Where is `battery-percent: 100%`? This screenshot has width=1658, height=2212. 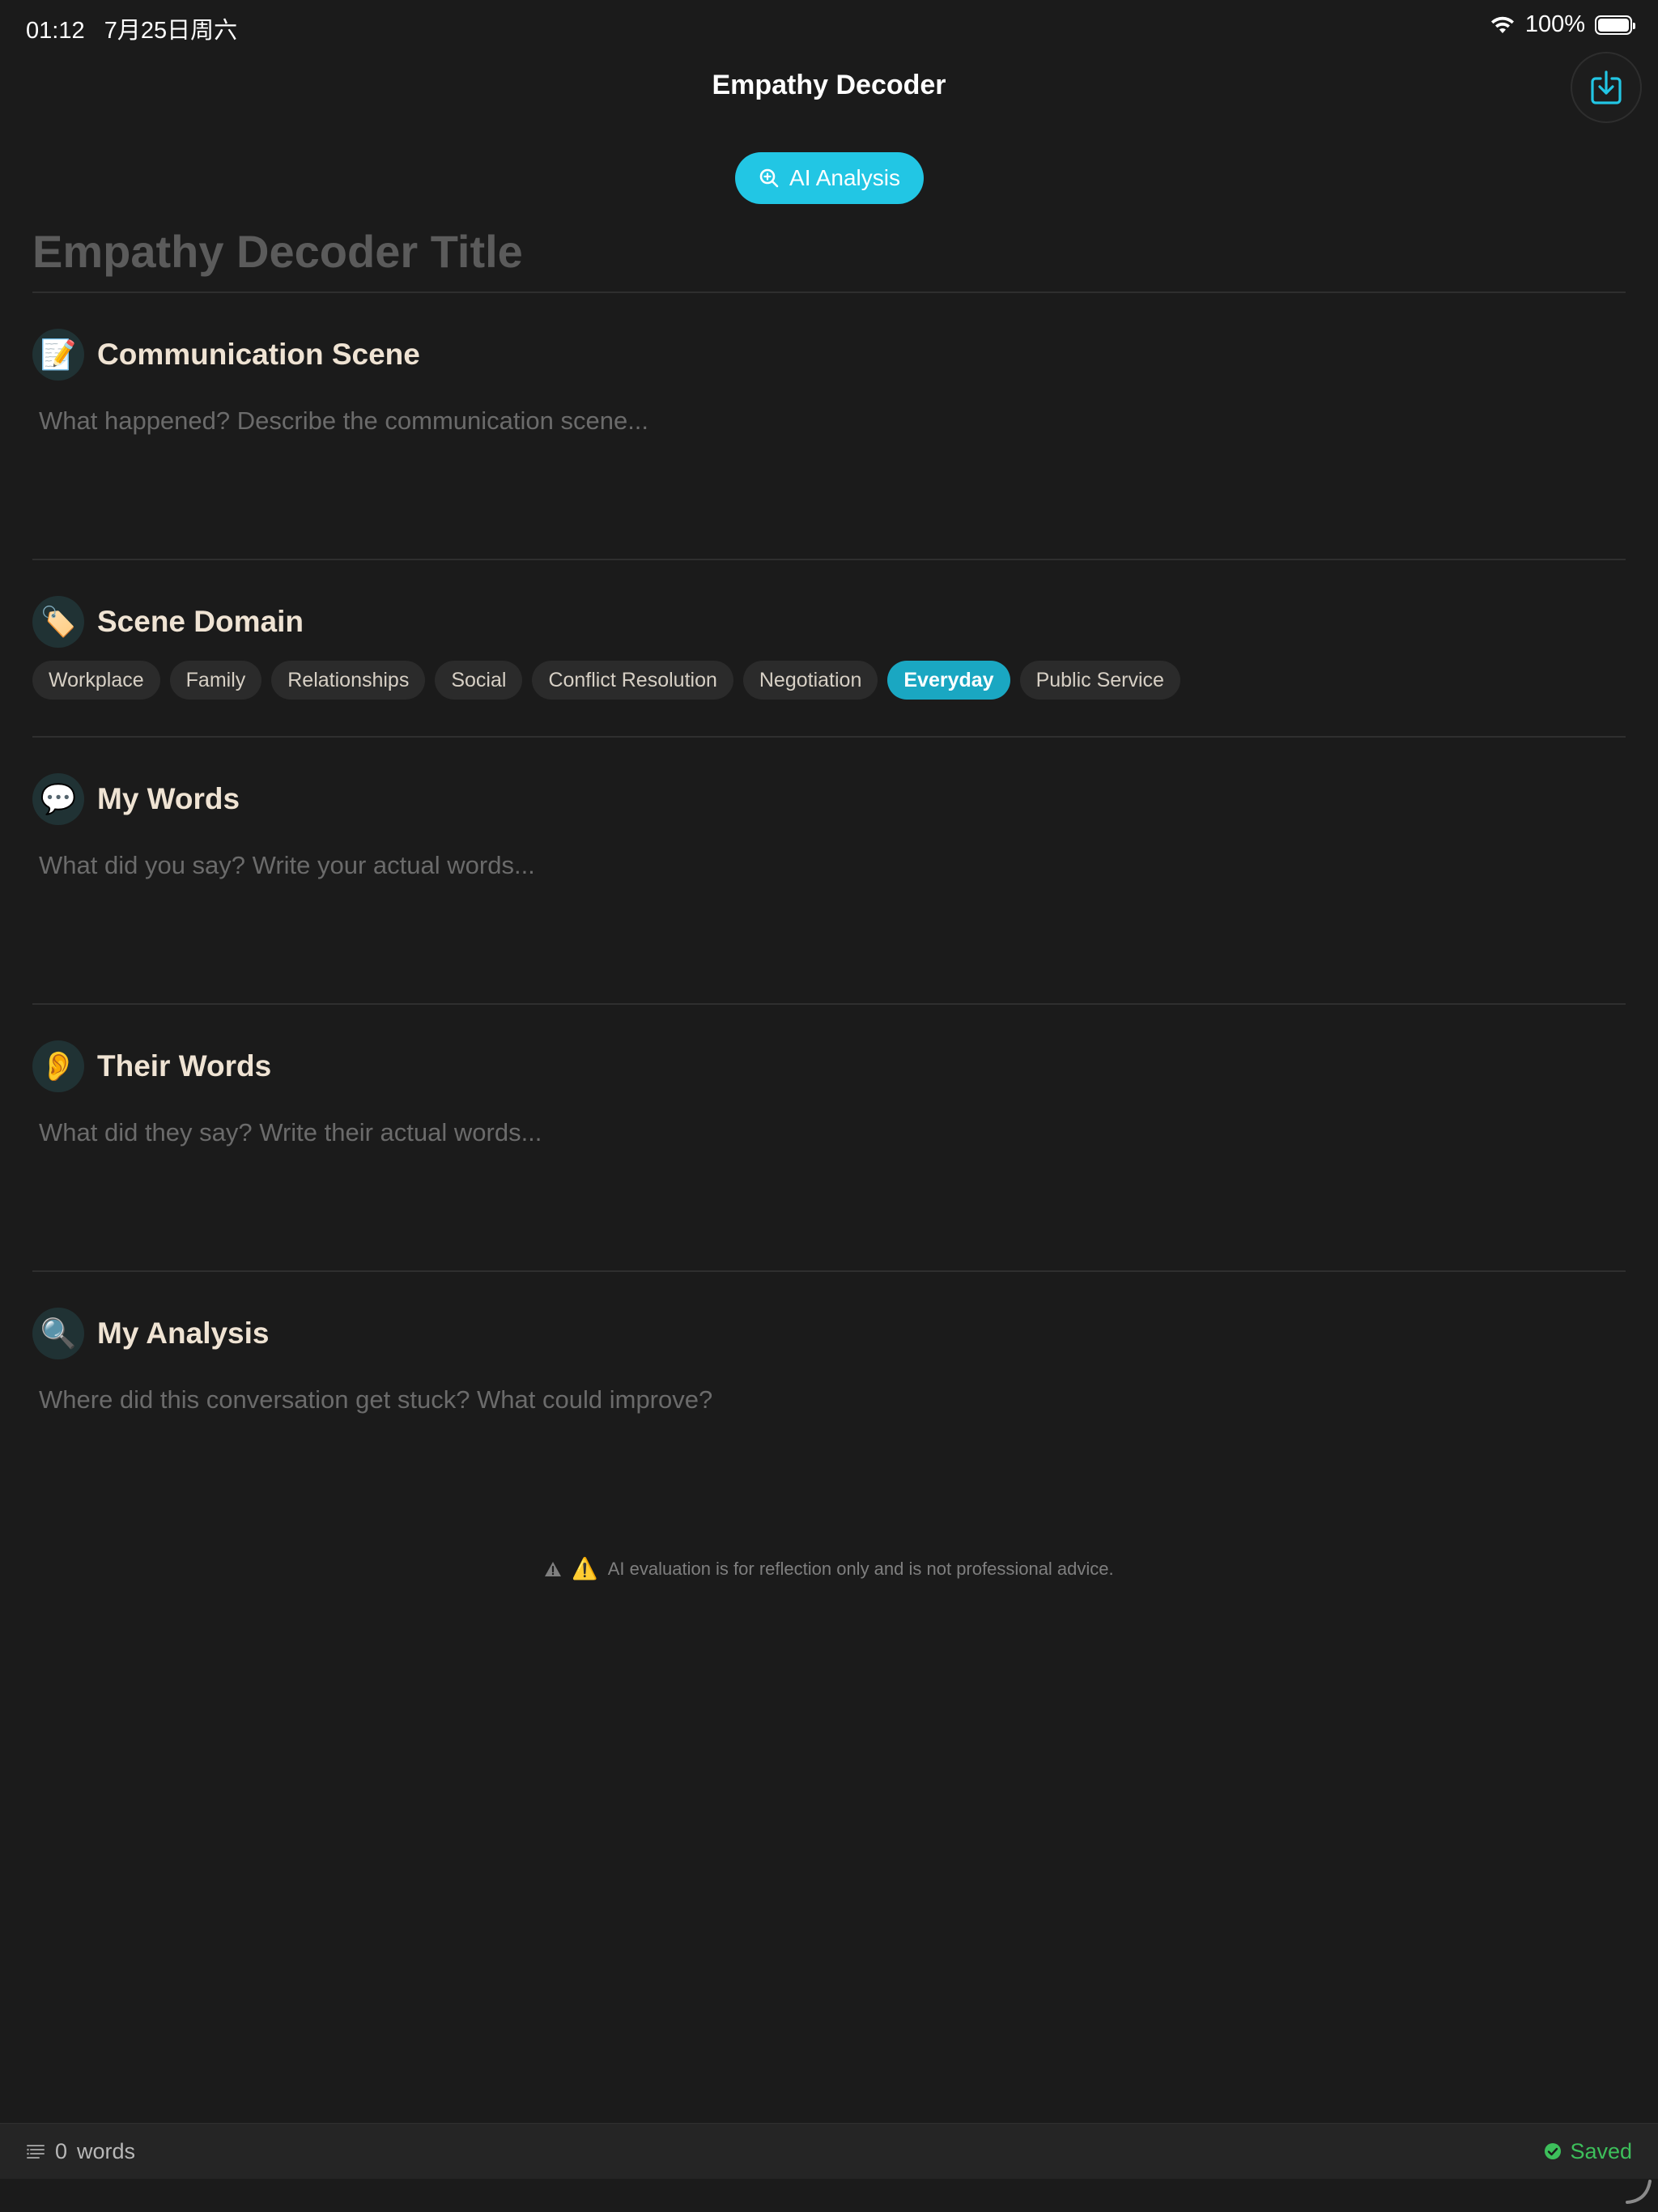 battery-percent: 100% is located at coordinates (1554, 24).